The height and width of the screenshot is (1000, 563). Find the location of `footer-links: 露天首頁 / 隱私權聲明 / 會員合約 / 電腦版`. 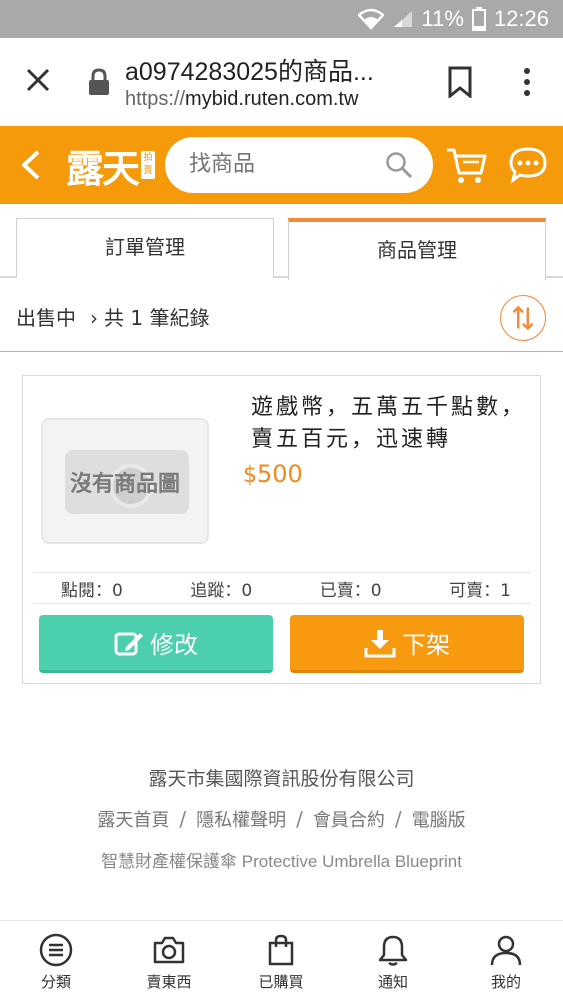

footer-links: 露天首頁 / 隱私權聲明 / 會員合約 / 電腦版 is located at coordinates (281, 819).